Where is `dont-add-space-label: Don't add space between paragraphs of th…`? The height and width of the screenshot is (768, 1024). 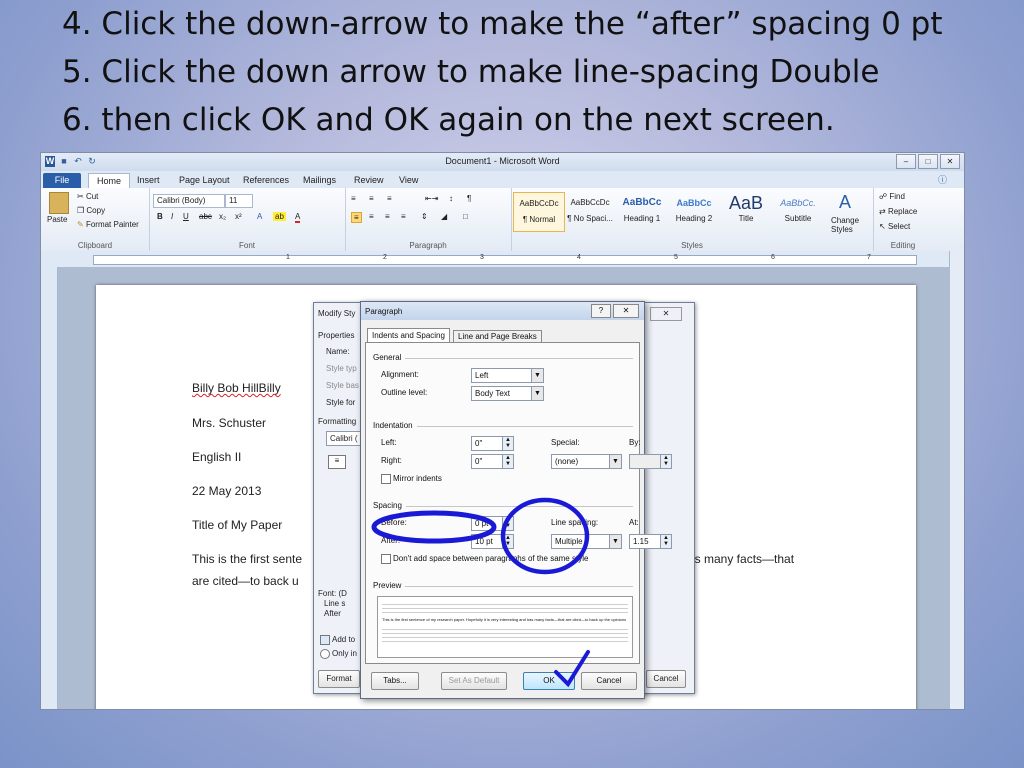 dont-add-space-label: Don't add space between paragraphs of th… is located at coordinates (491, 558).